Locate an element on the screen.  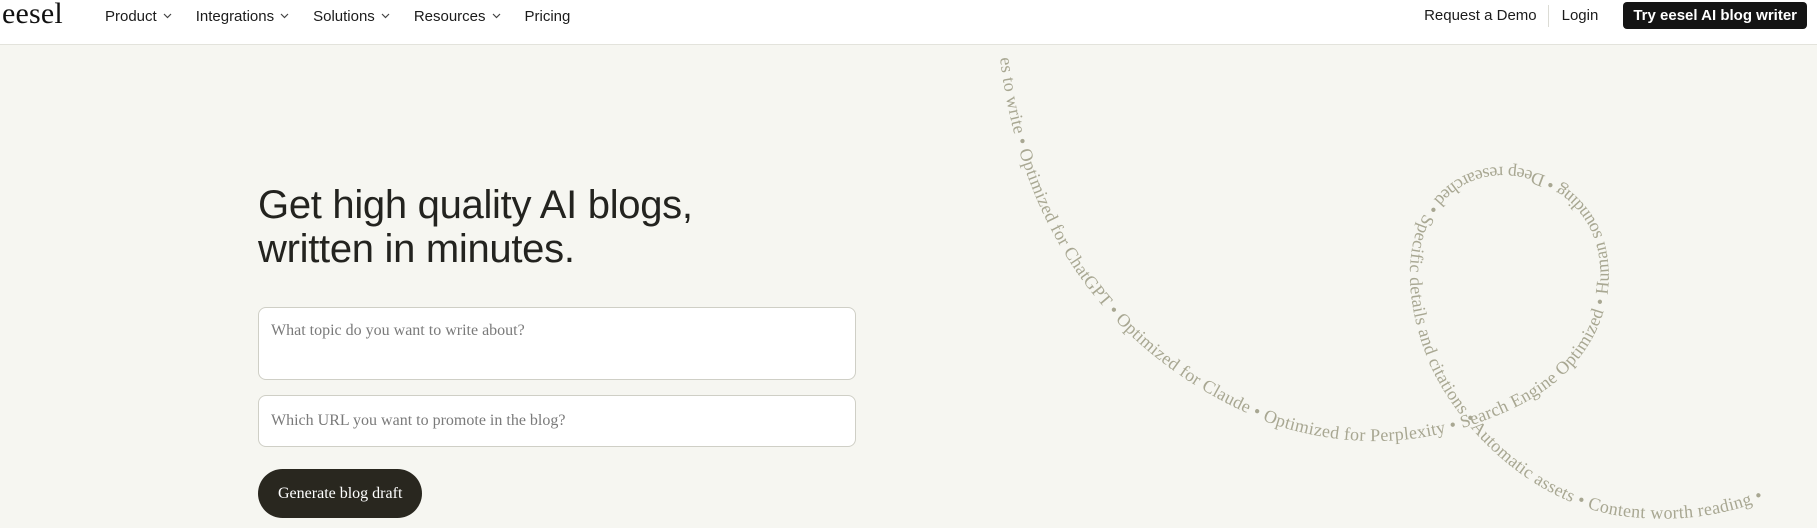
generate-blog-draft-button: Generate blog draft is located at coordinates (340, 493).